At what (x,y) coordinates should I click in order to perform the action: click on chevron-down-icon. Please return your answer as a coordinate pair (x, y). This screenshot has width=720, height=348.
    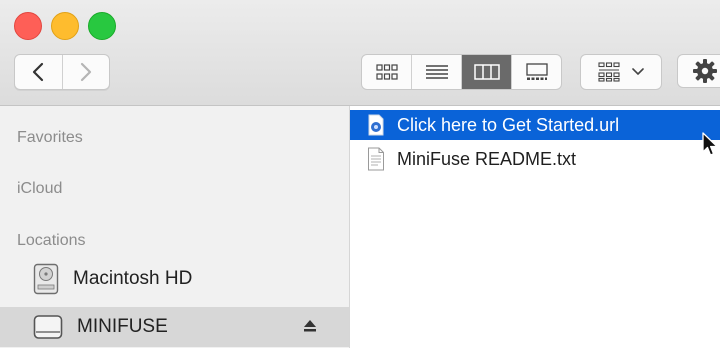
    Looking at the image, I should click on (638, 71).